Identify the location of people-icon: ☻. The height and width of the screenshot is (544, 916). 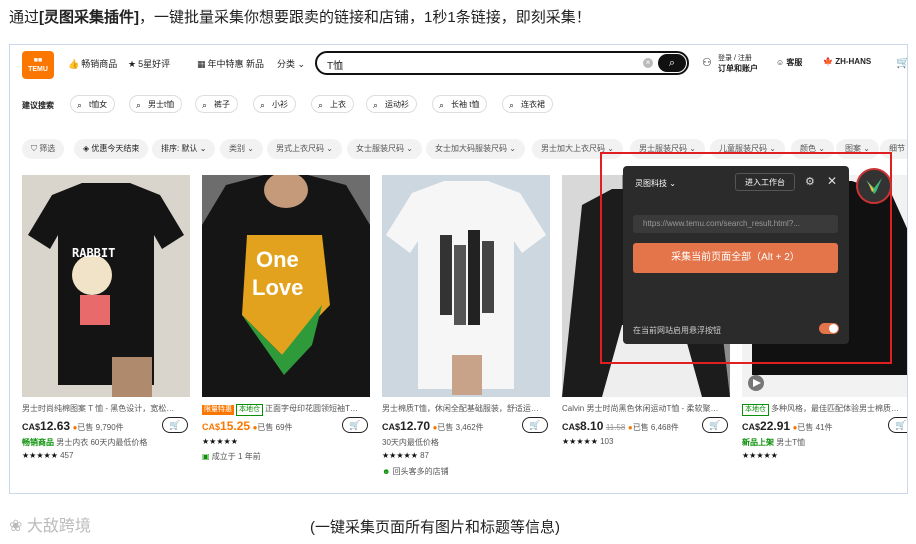
(386, 471).